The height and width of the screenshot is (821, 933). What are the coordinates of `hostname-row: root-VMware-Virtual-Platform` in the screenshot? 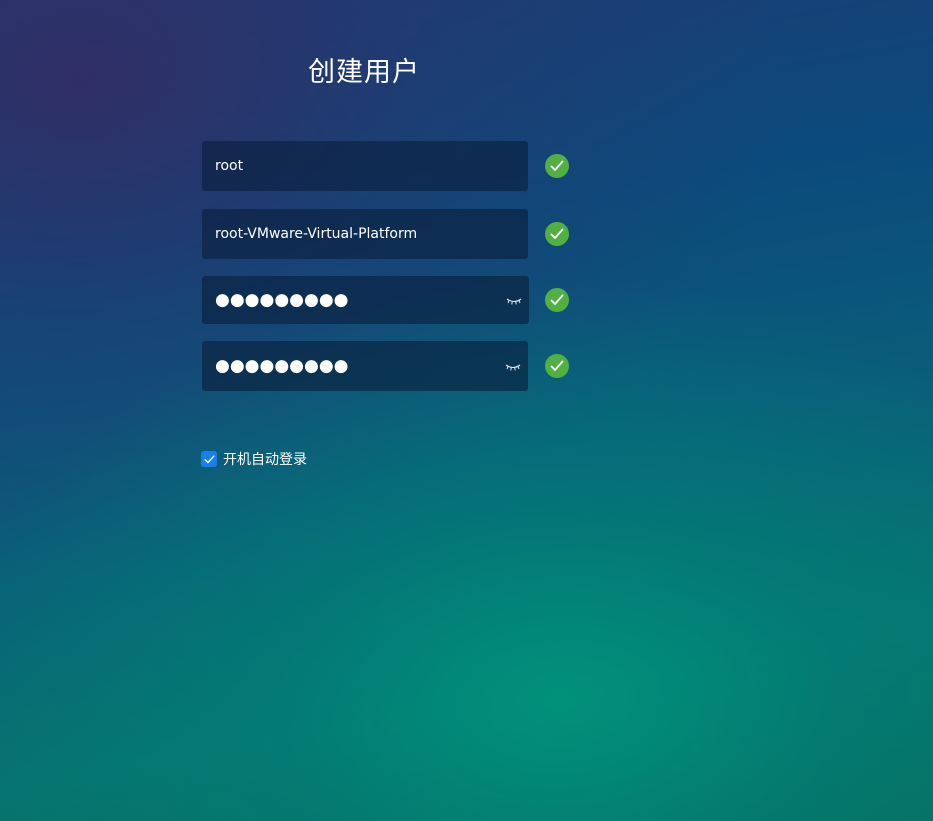 It's located at (387, 234).